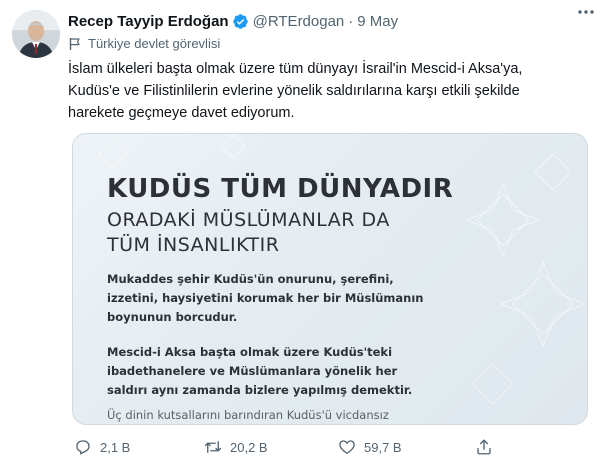  I want to click on author-handle: @RTErdogan, so click(299, 21).